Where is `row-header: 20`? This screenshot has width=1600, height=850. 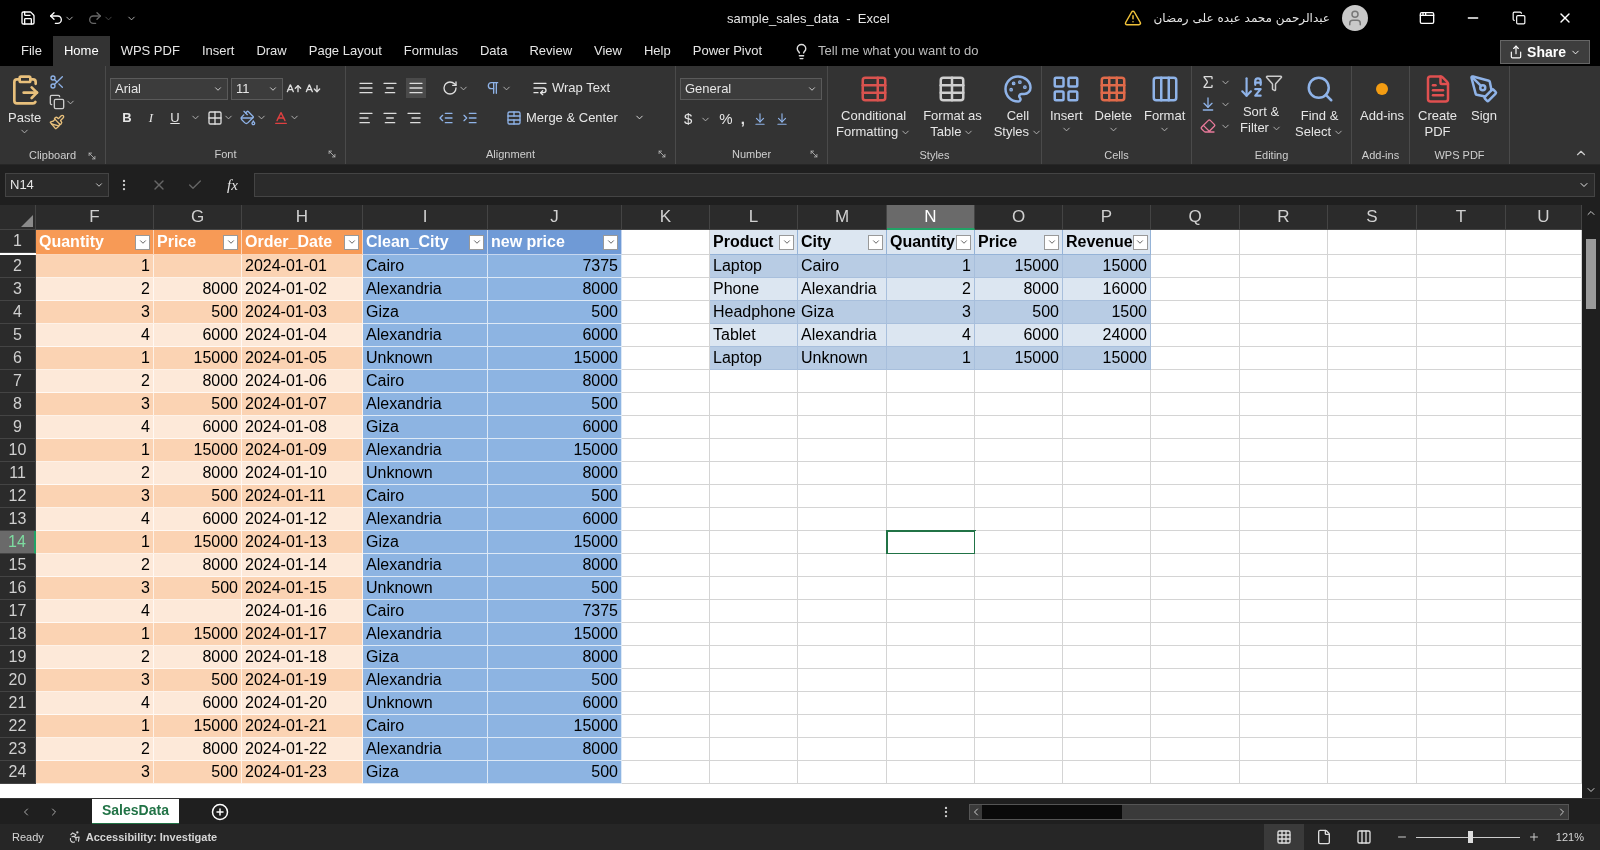 row-header: 20 is located at coordinates (18, 680).